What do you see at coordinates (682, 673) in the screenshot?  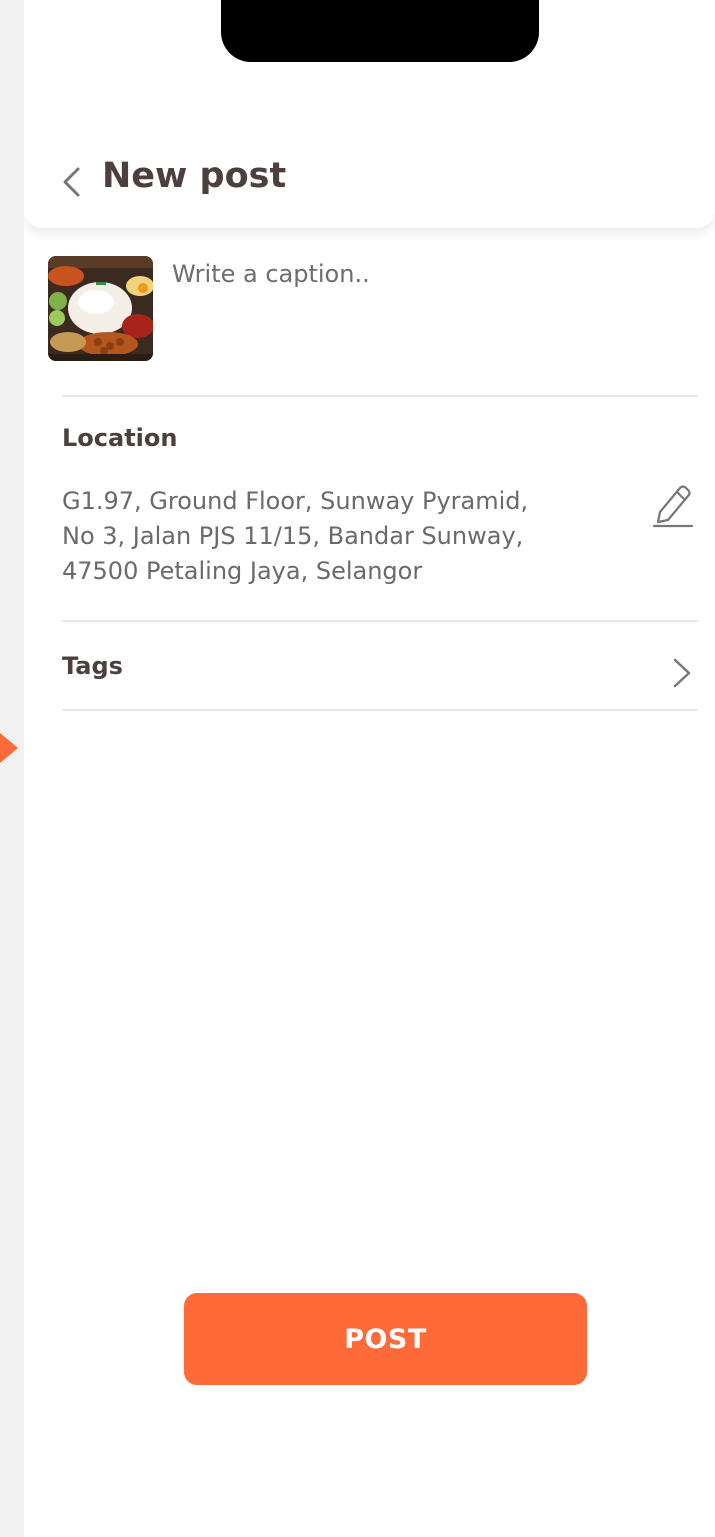 I see `chevron-right-icon` at bounding box center [682, 673].